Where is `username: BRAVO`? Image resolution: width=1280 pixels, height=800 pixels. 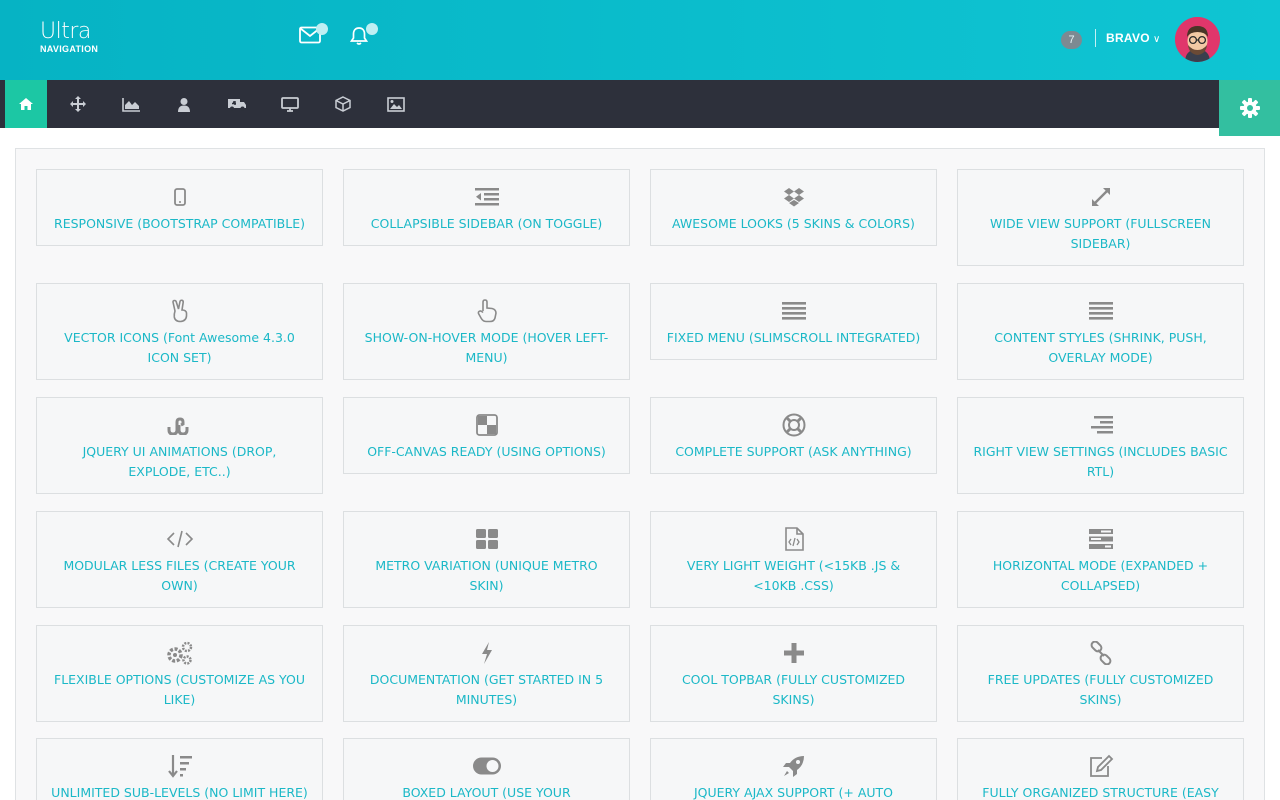
username: BRAVO is located at coordinates (1128, 38).